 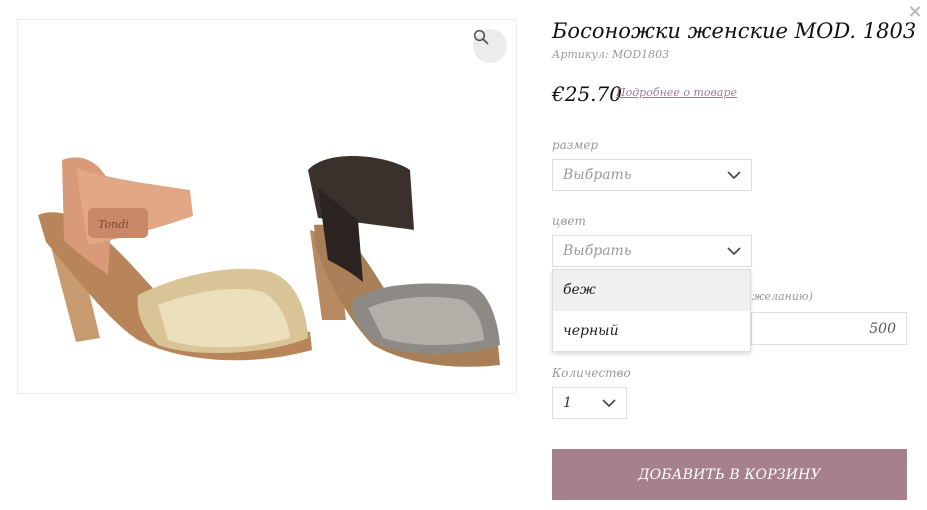 What do you see at coordinates (597, 175) in the screenshot?
I see `size-select-value: Выбрать` at bounding box center [597, 175].